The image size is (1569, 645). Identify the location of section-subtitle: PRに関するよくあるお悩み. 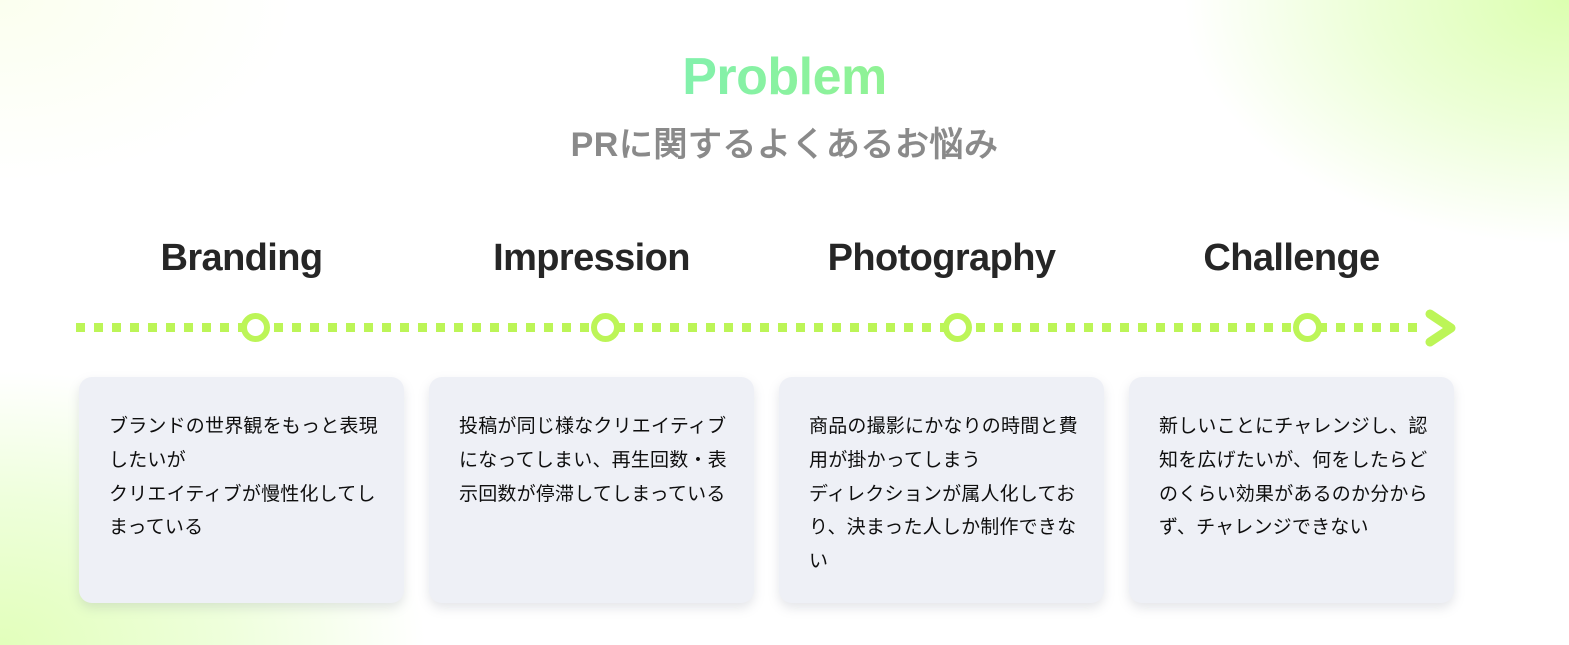
(784, 144).